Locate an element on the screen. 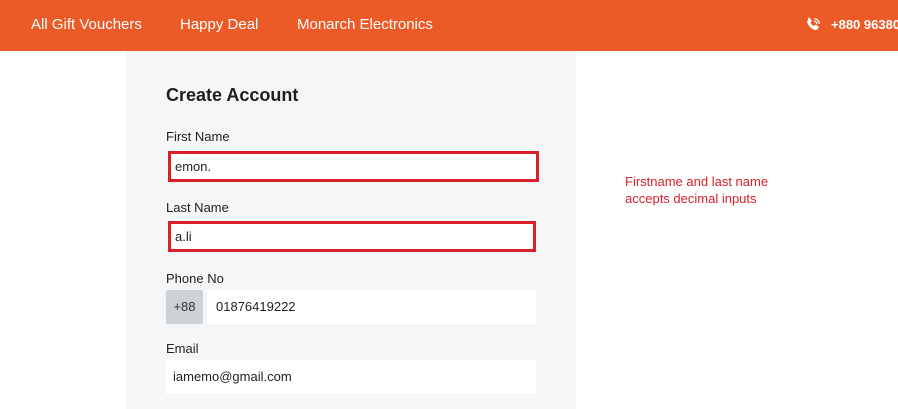  last-name-field: a.li is located at coordinates (352, 236).